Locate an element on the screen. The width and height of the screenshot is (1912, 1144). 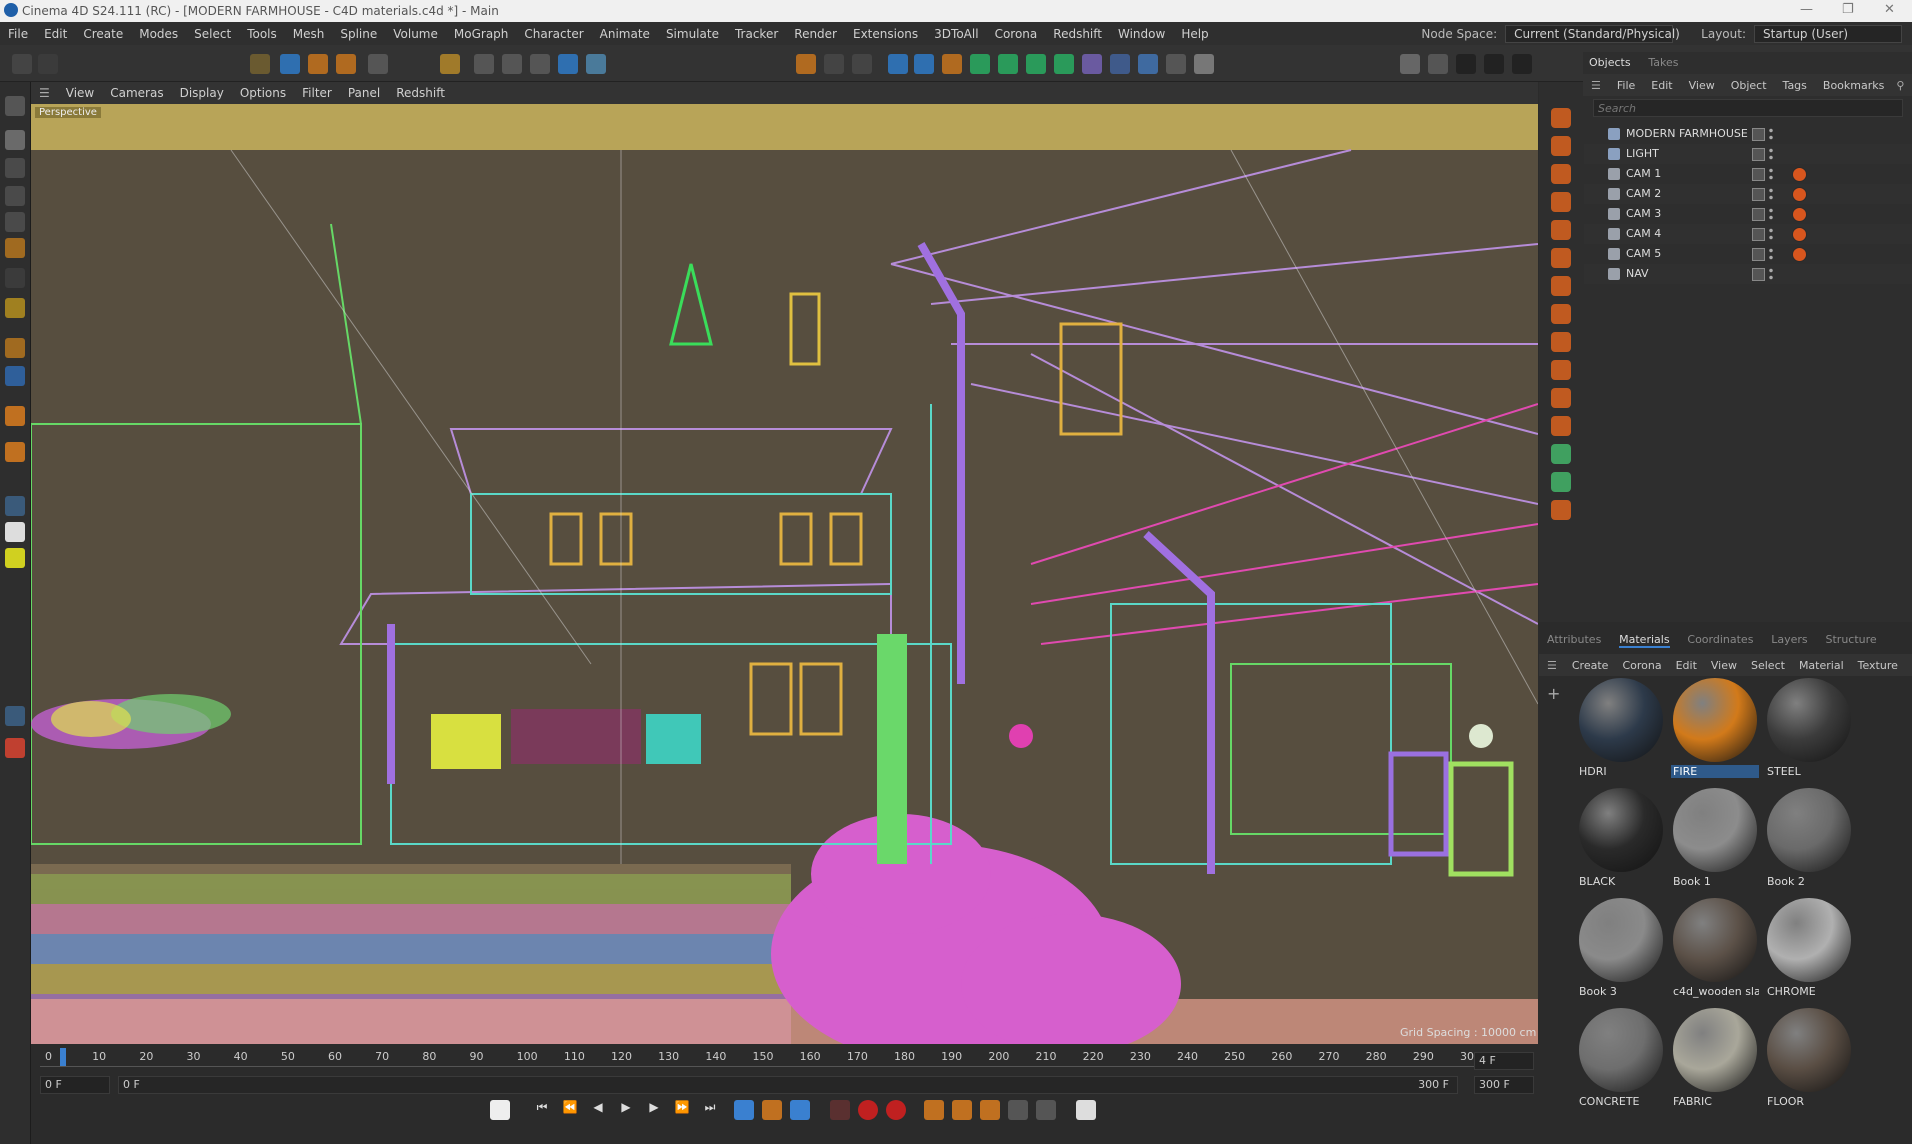
material-swatch: CONCRETE is located at coordinates (1621, 1059).